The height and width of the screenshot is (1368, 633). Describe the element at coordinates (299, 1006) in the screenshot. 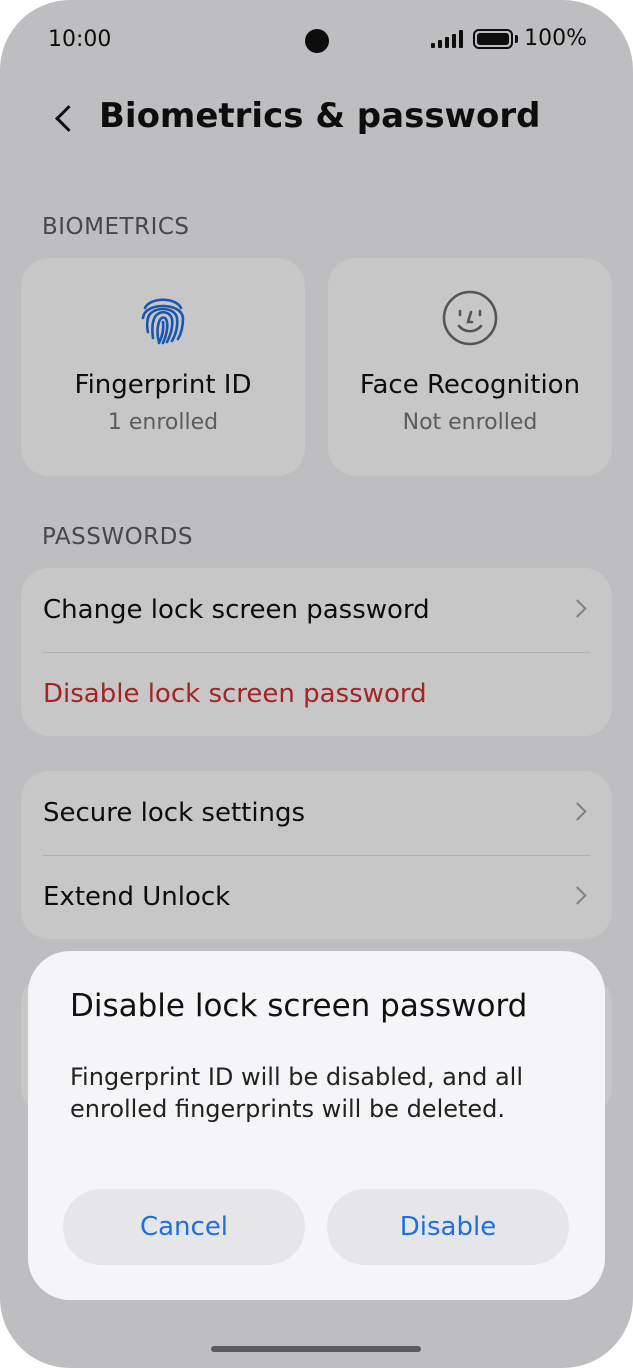

I see `dialog-title: Disable lock screen password` at that location.